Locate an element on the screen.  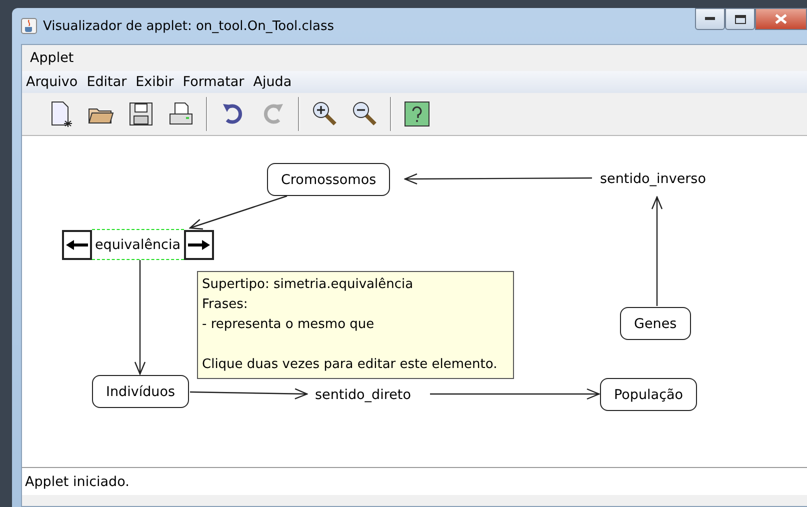
minimize-button is located at coordinates (710, 19).